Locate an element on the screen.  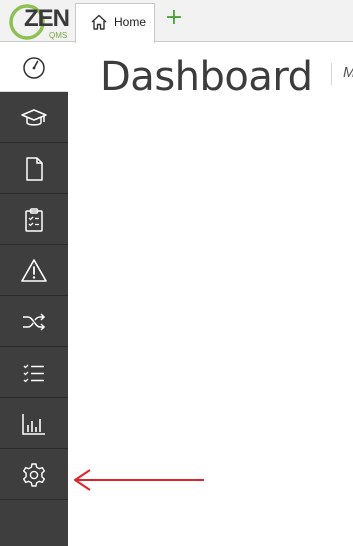
add-tab-button: + is located at coordinates (174, 18).